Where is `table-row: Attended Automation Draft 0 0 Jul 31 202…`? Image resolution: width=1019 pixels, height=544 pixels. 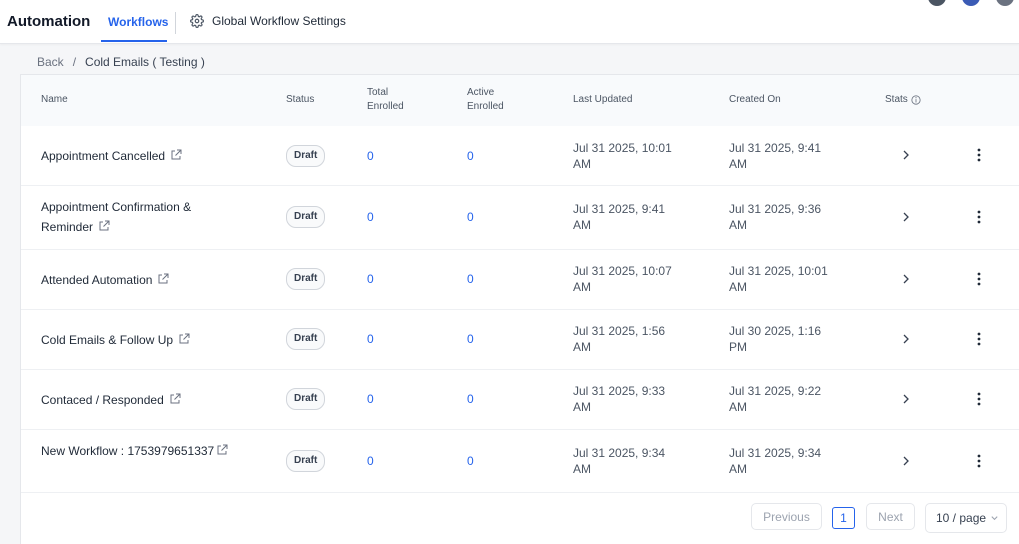 table-row: Attended Automation Draft 0 0 Jul 31 202… is located at coordinates (520, 280).